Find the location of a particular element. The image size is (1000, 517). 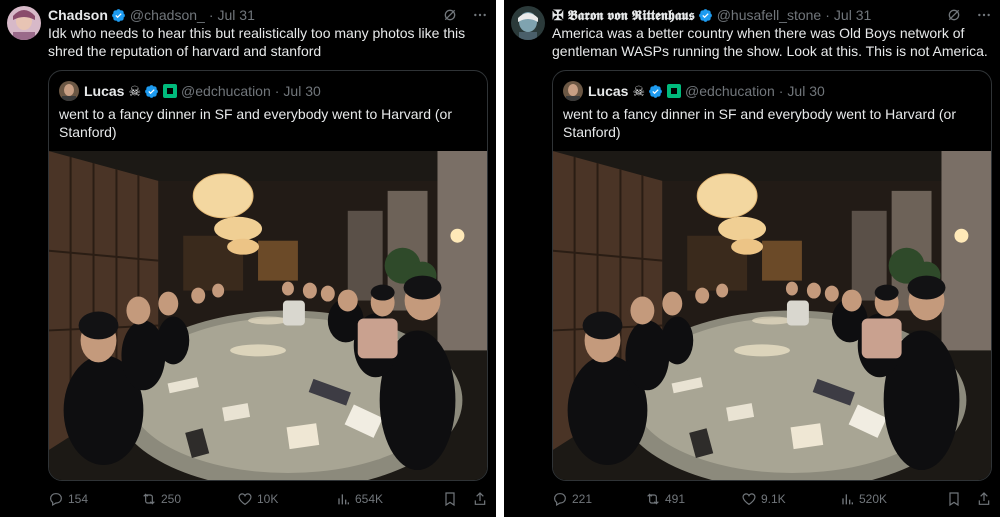

like-button: 10K is located at coordinates (286, 499).